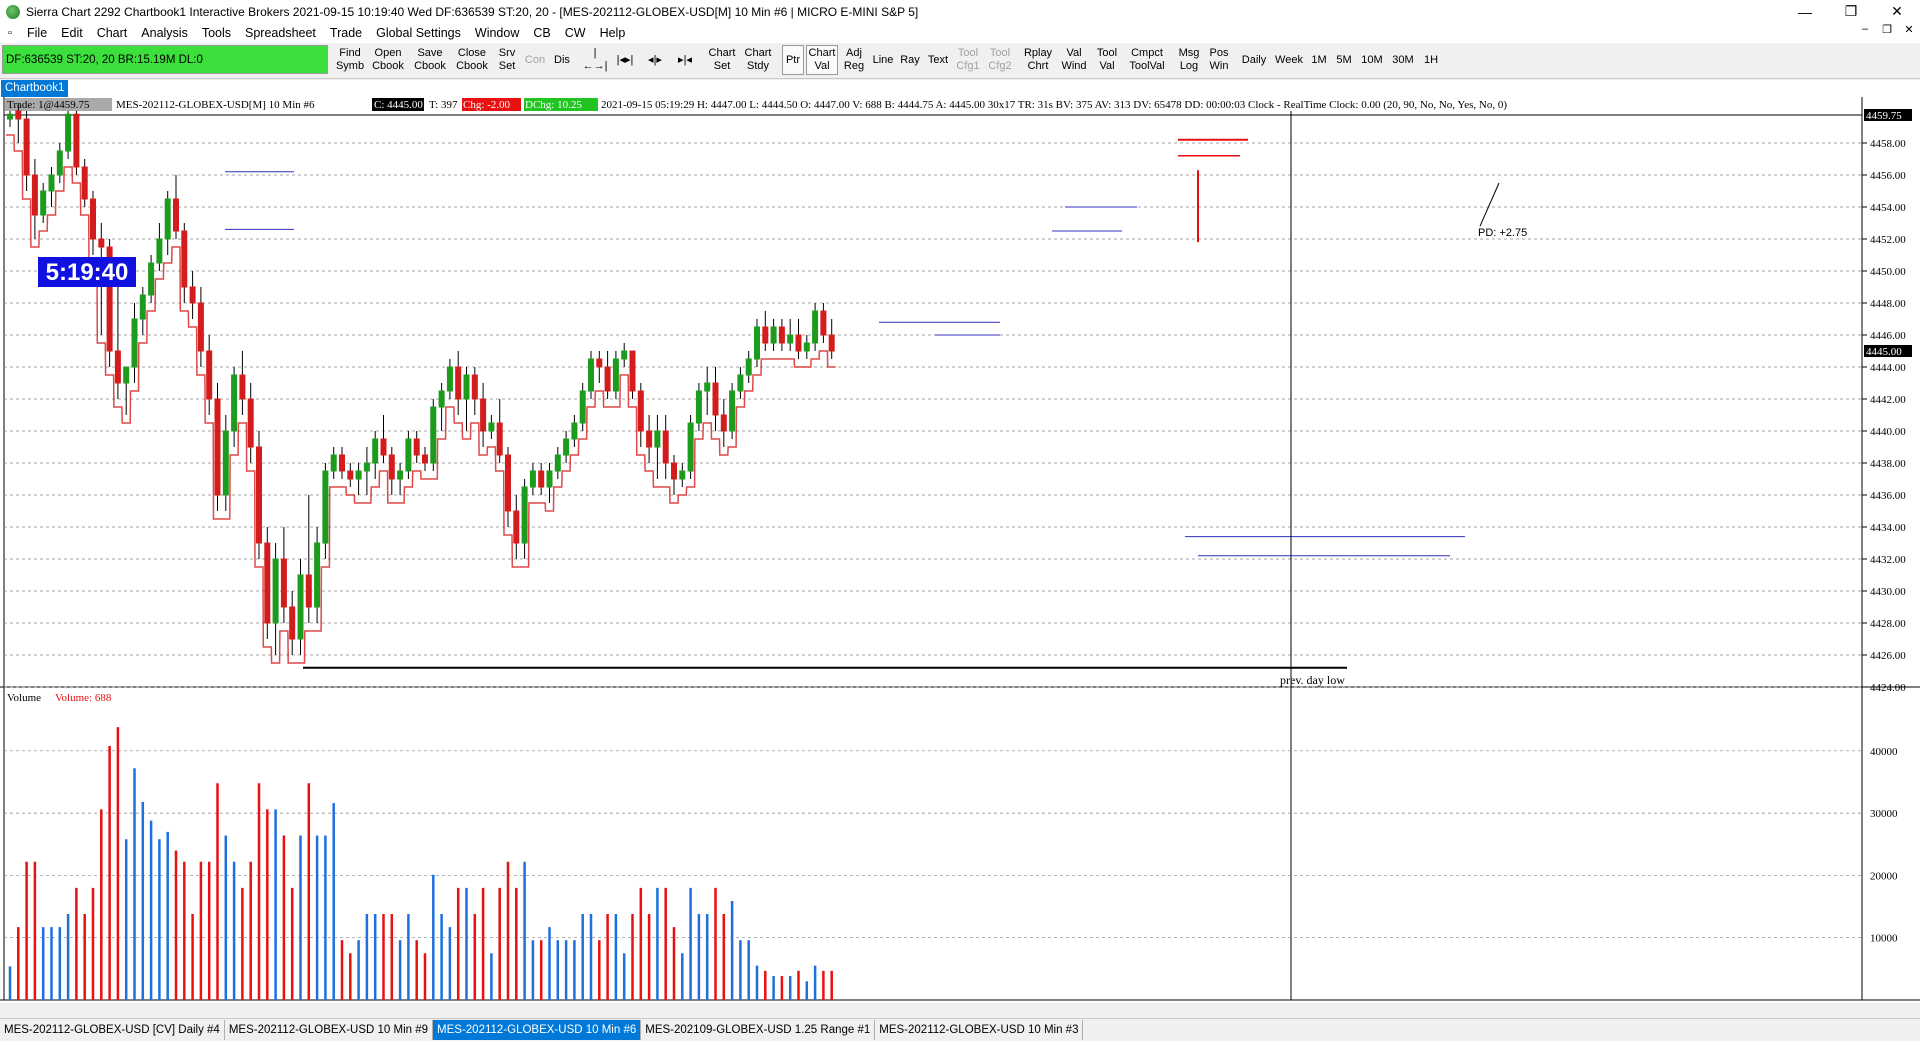  What do you see at coordinates (35, 88) in the screenshot?
I see `chartbook-tab: Chartbook1` at bounding box center [35, 88].